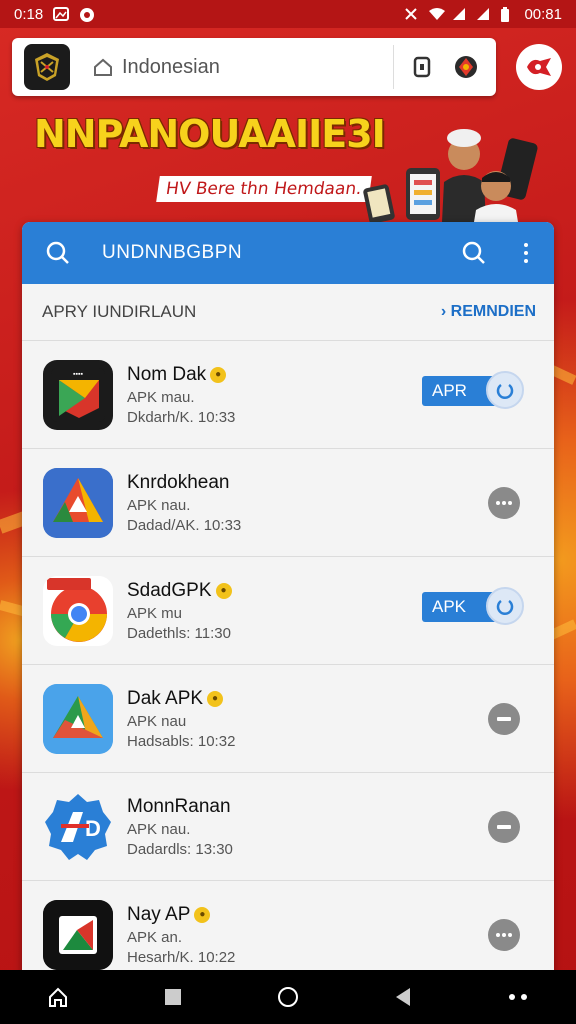 This screenshot has width=576, height=1024. Describe the element at coordinates (264, 189) in the screenshot. I see `banner-subtitle: HV Bere thn Hemdaan.` at that location.